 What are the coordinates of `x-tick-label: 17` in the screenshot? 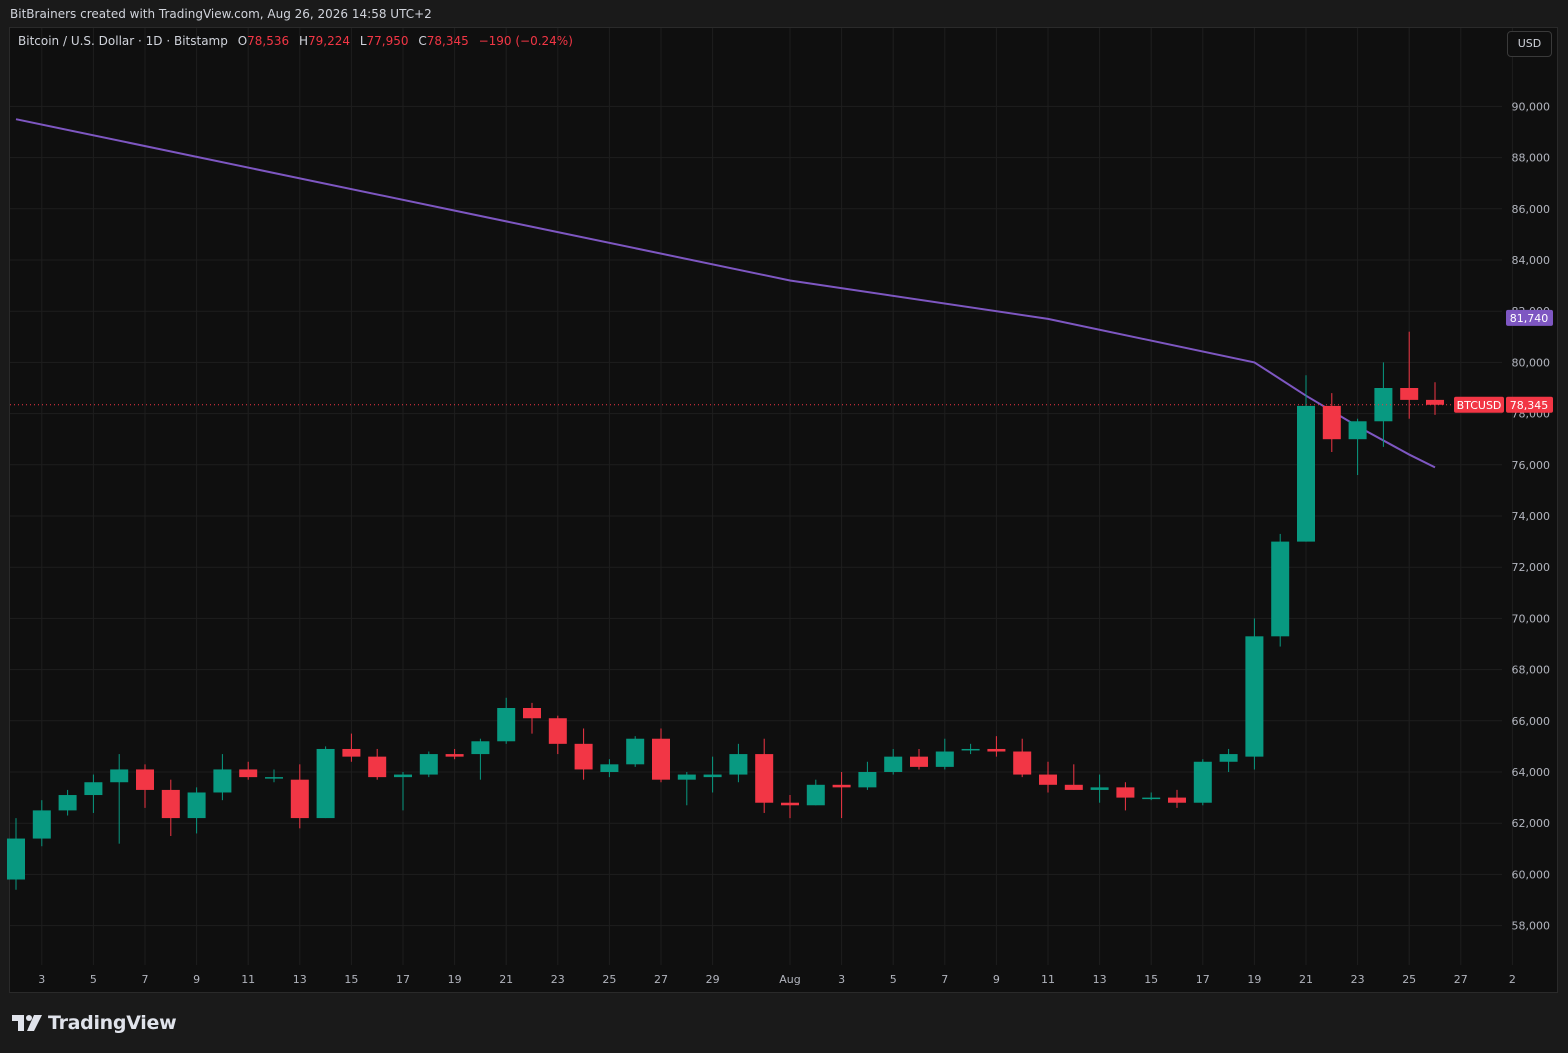 It's located at (403, 979).